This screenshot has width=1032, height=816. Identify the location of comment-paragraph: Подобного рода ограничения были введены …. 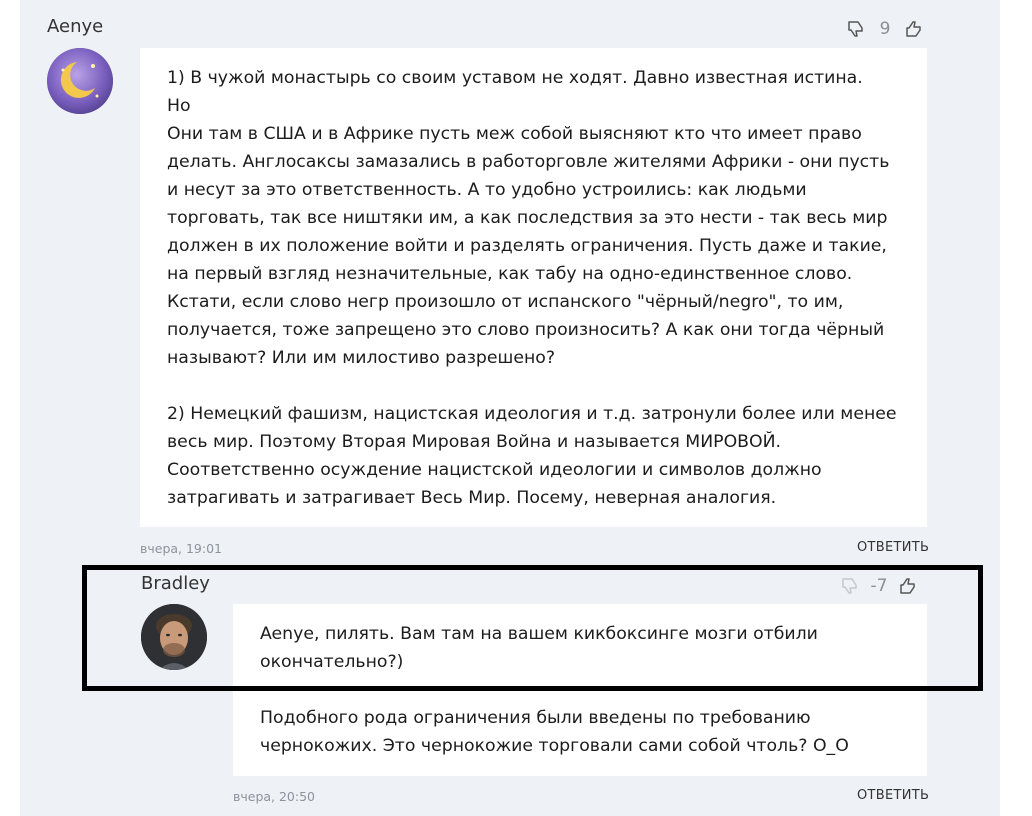
(554, 732).